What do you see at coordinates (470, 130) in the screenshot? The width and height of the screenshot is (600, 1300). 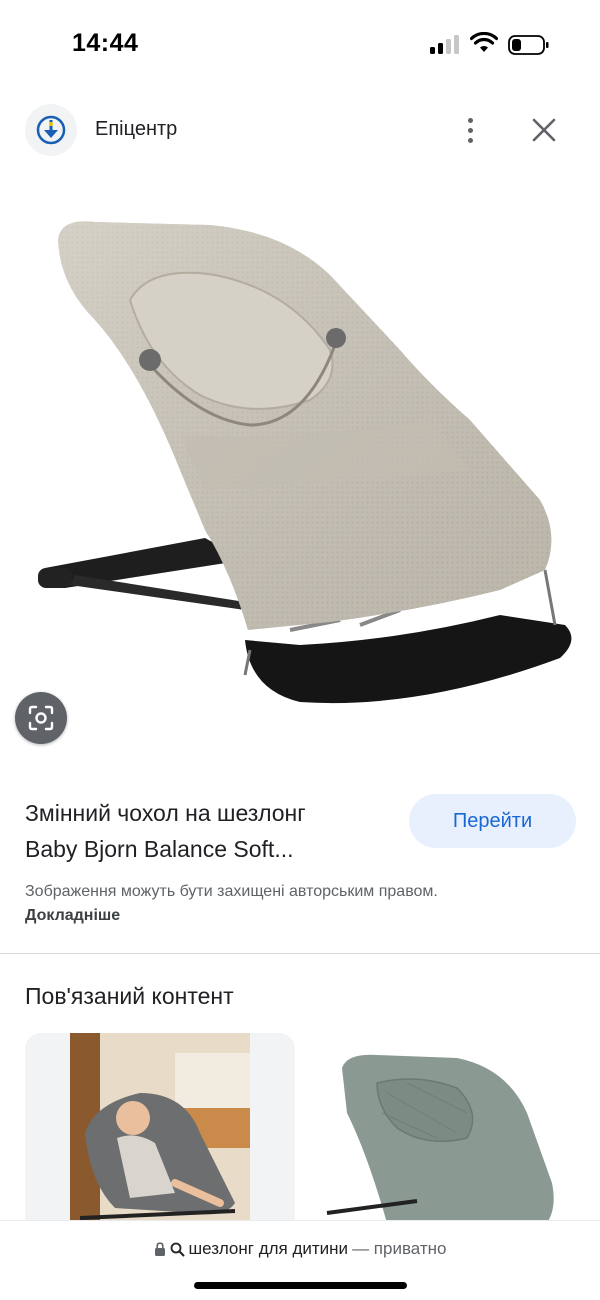 I see `more-vert-icon` at bounding box center [470, 130].